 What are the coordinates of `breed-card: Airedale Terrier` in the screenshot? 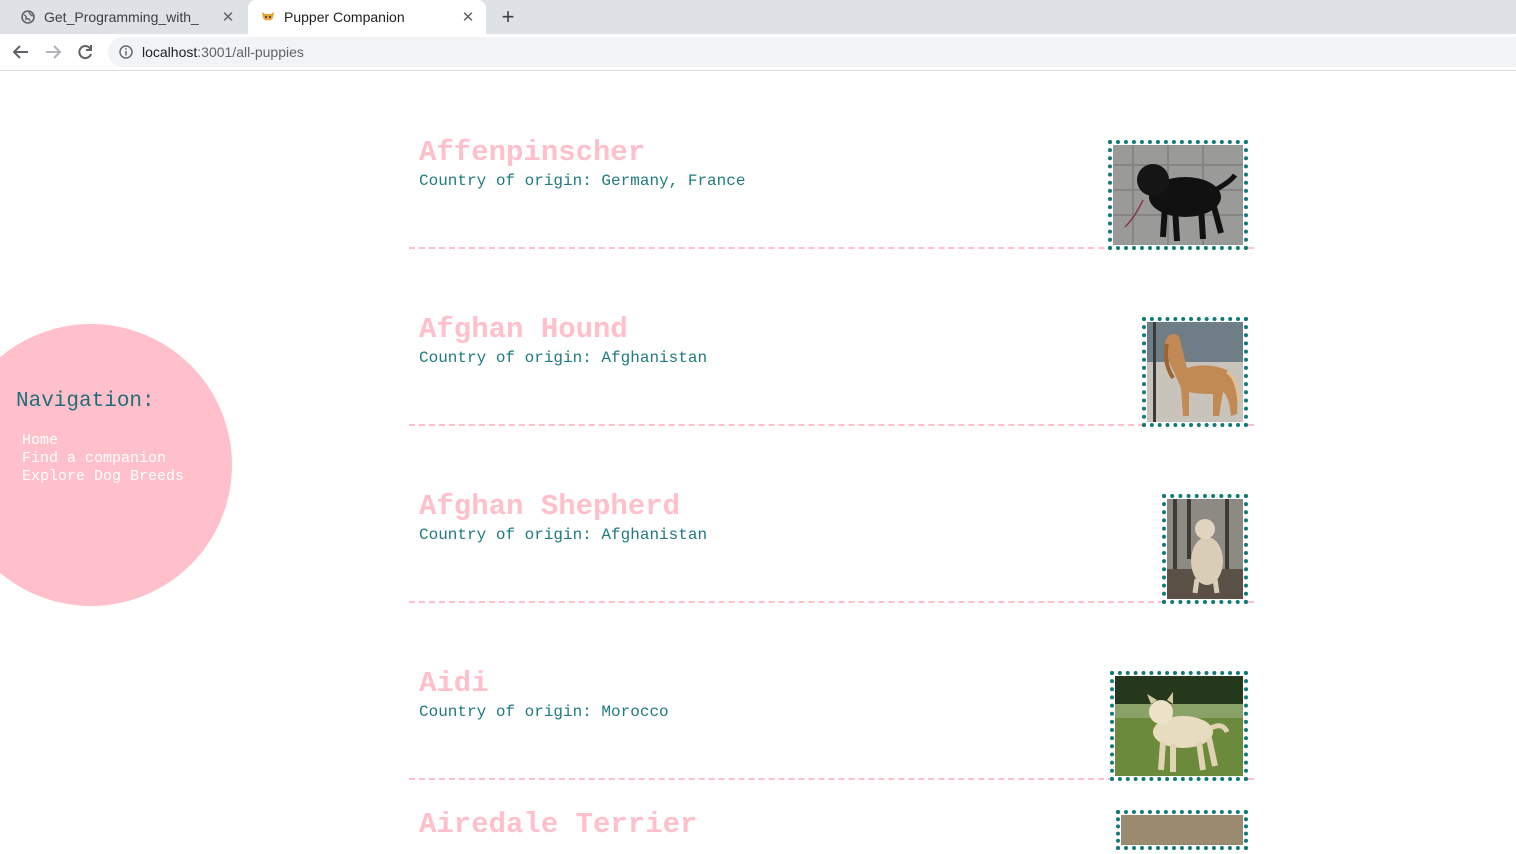 It's located at (831, 815).